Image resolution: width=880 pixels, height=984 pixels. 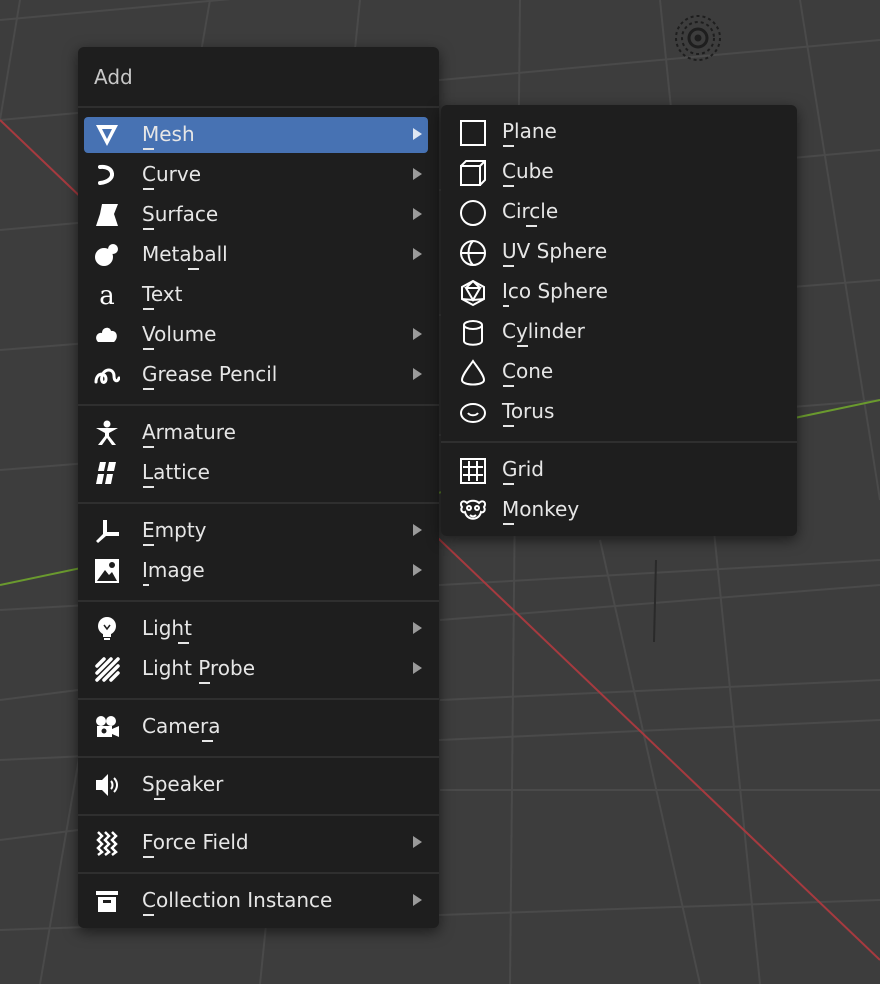 I want to click on lattice-icon, so click(x=107, y=473).